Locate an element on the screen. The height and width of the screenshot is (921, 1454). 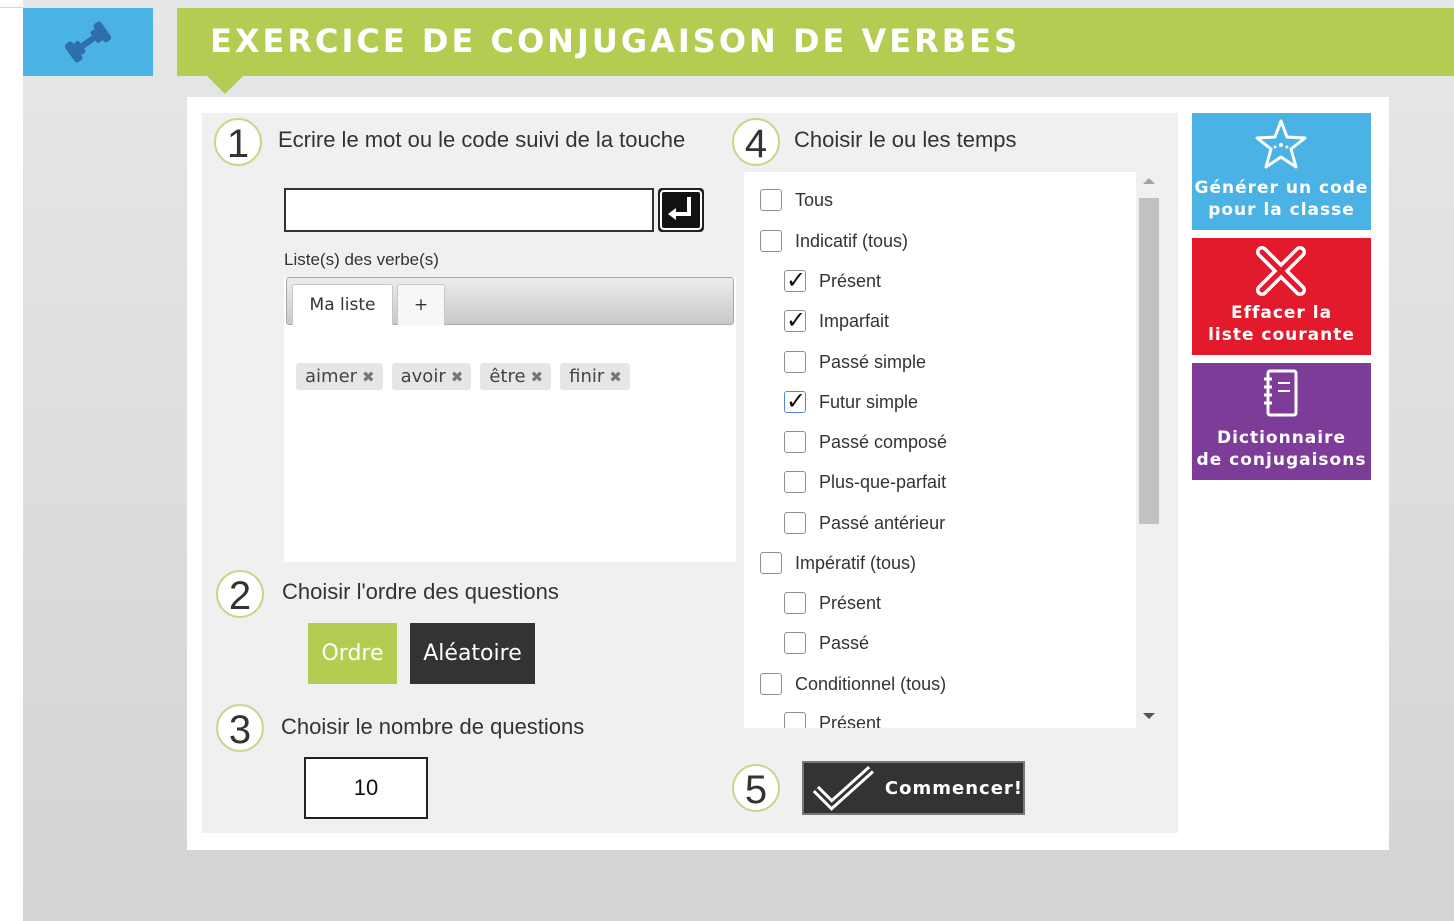
tense-label: Futur simple is located at coordinates (869, 401).